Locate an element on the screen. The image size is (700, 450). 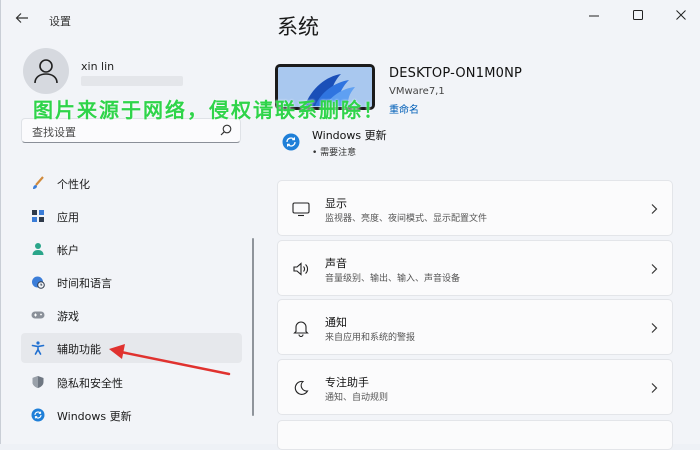
back-arrow-icon is located at coordinates (21, 18).